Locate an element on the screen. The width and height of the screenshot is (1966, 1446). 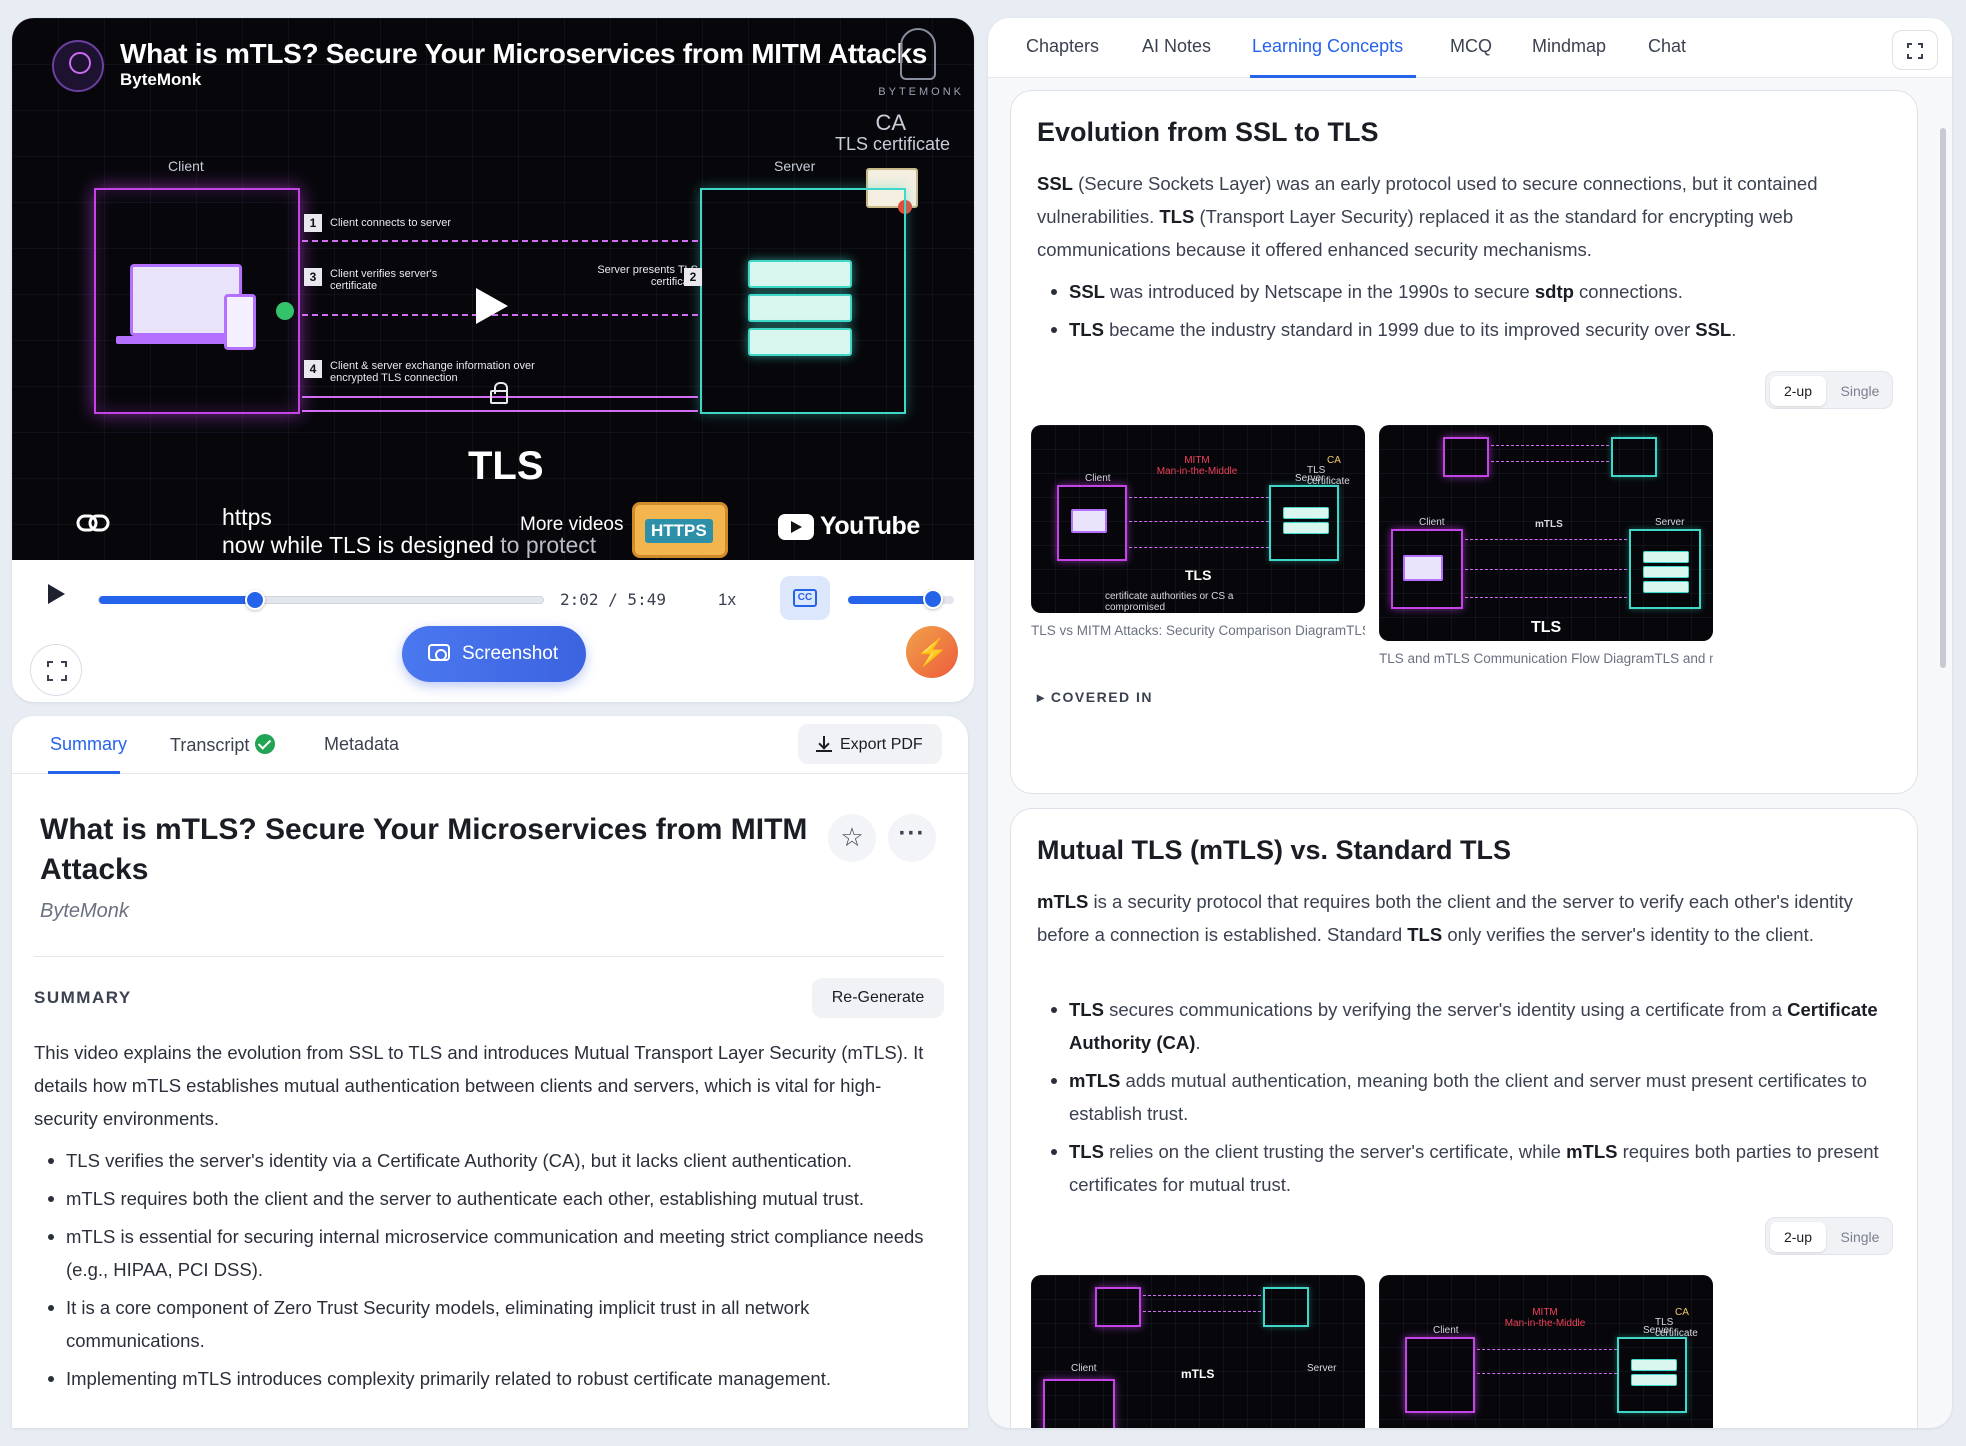
export-pdf-button: Export PDF is located at coordinates (870, 744).